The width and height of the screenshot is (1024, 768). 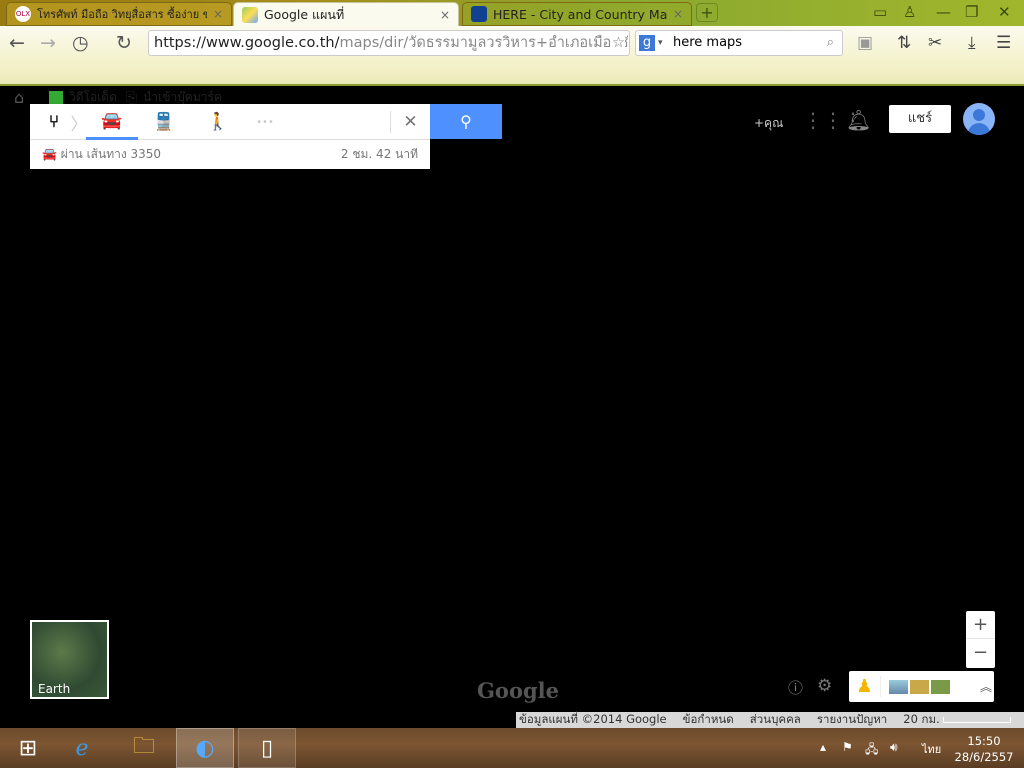 I want to click on google-search-engine-icon: g, so click(x=647, y=43).